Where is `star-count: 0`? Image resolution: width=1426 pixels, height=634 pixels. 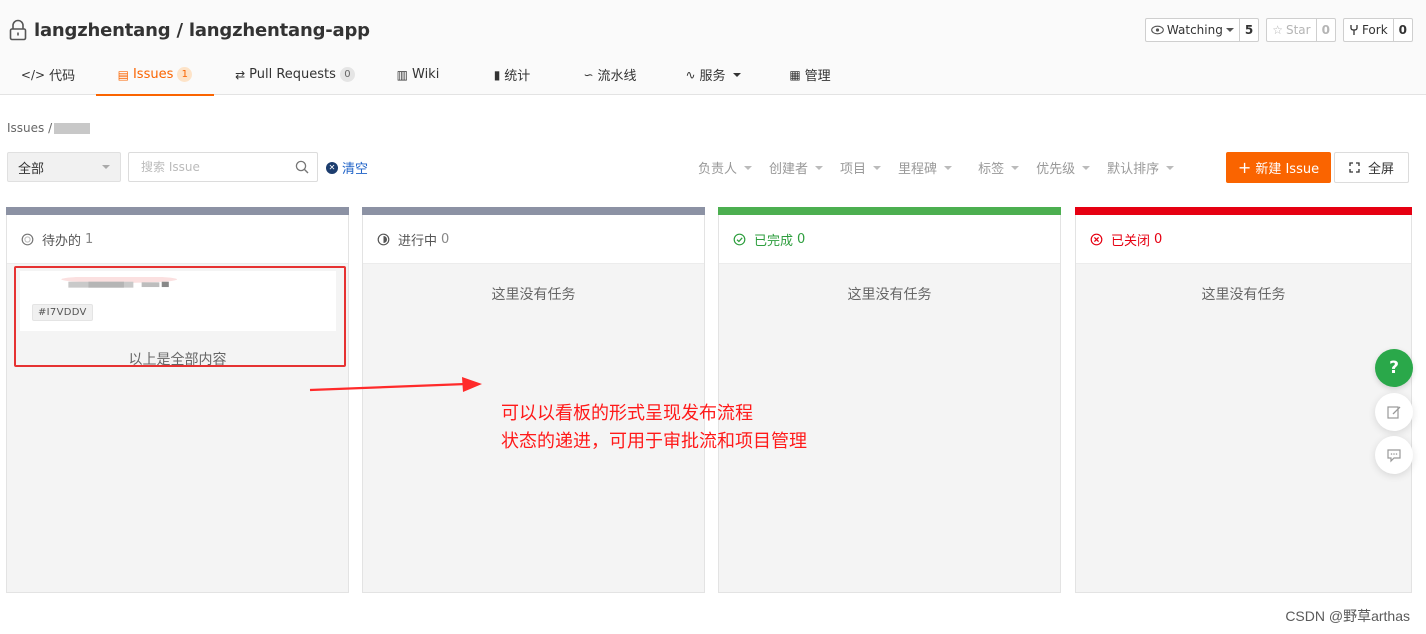 star-count: 0 is located at coordinates (1326, 30).